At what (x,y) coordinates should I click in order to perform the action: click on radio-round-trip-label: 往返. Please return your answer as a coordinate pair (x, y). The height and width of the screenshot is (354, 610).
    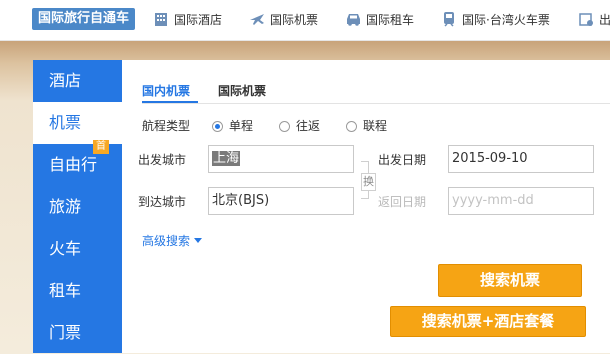
    Looking at the image, I should click on (308, 126).